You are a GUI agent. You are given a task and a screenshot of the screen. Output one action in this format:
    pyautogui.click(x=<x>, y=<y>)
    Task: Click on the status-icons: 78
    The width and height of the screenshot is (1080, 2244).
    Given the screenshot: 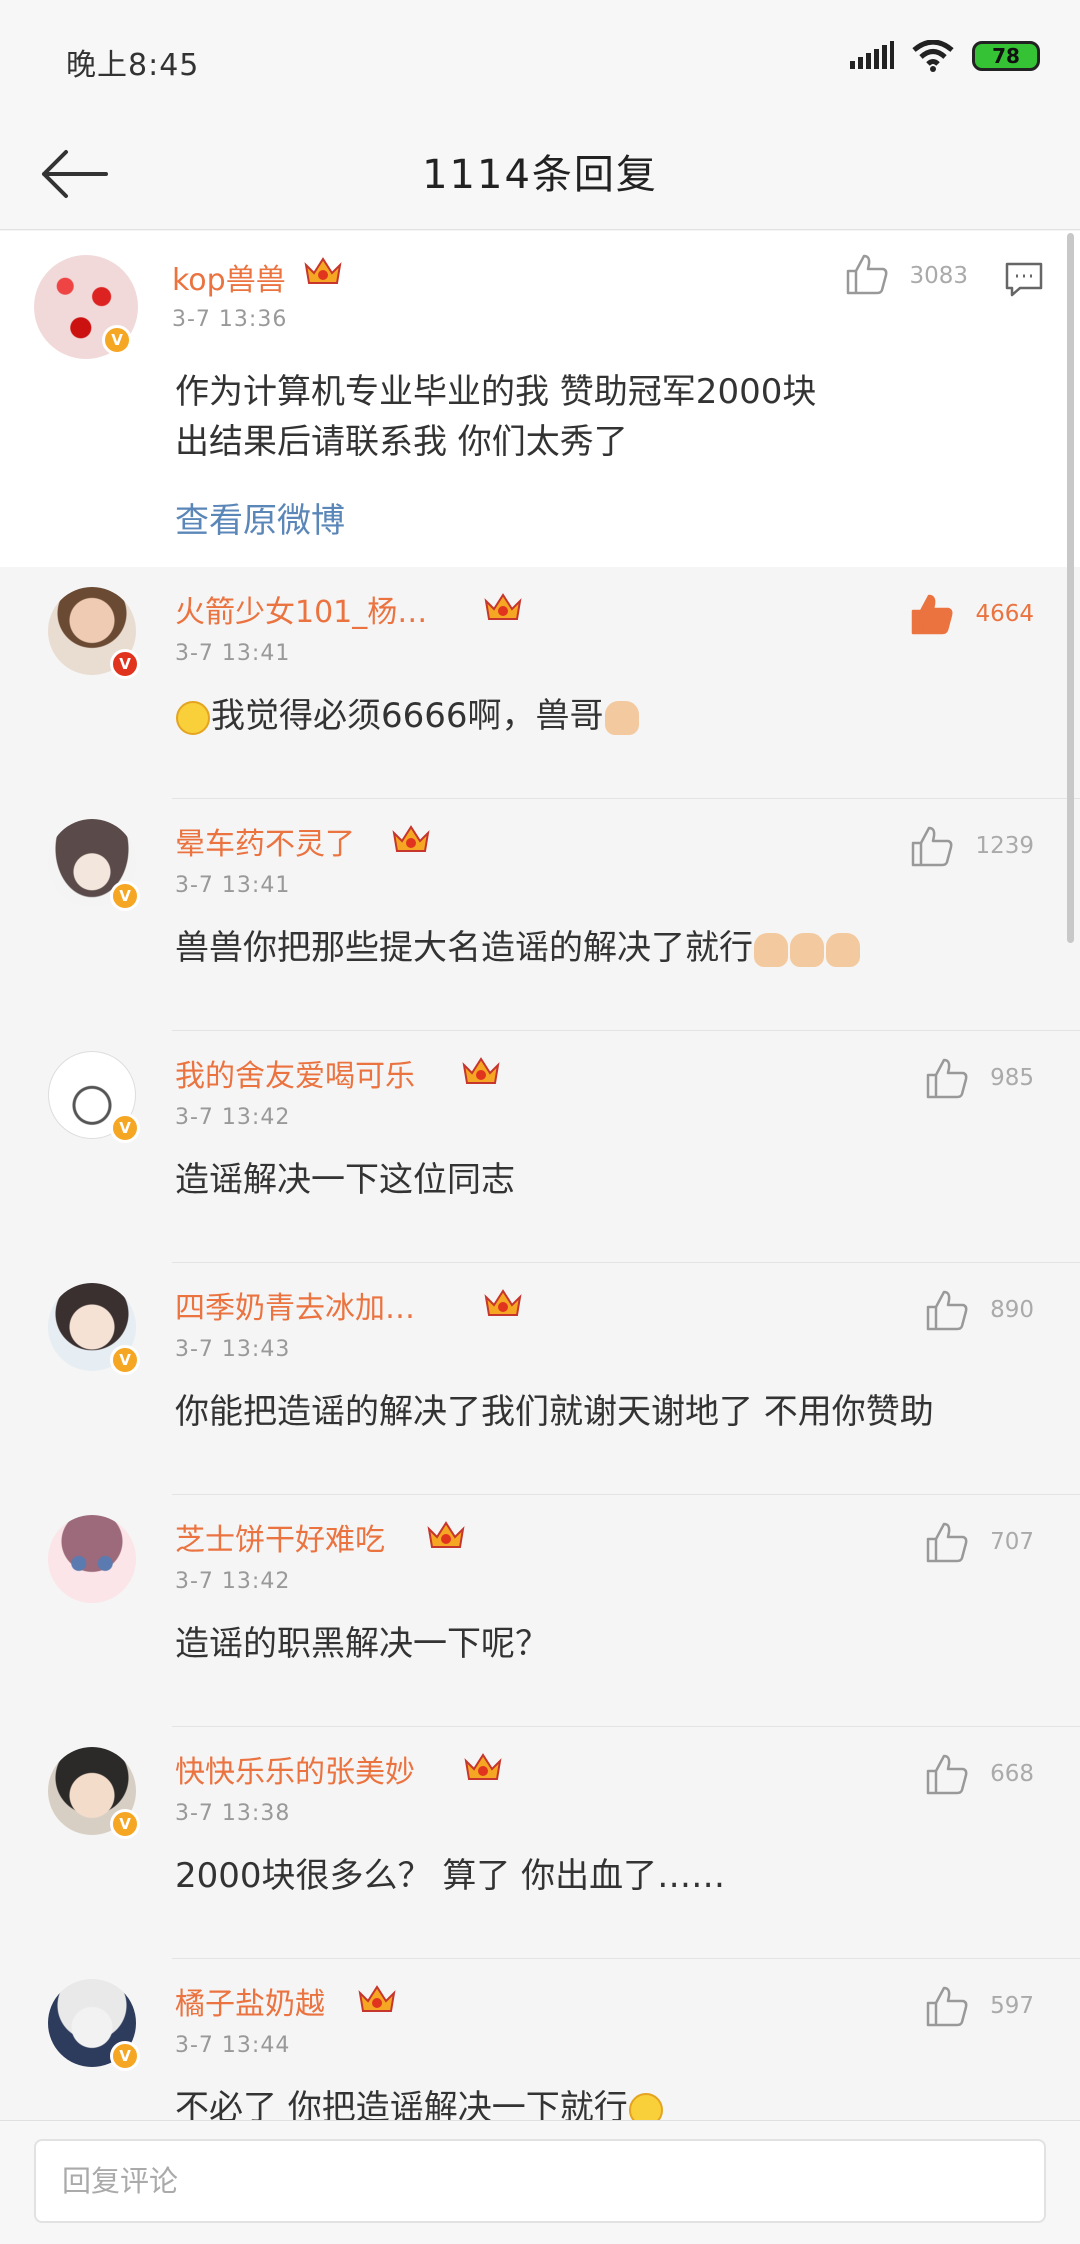 What is the action you would take?
    pyautogui.click(x=945, y=56)
    